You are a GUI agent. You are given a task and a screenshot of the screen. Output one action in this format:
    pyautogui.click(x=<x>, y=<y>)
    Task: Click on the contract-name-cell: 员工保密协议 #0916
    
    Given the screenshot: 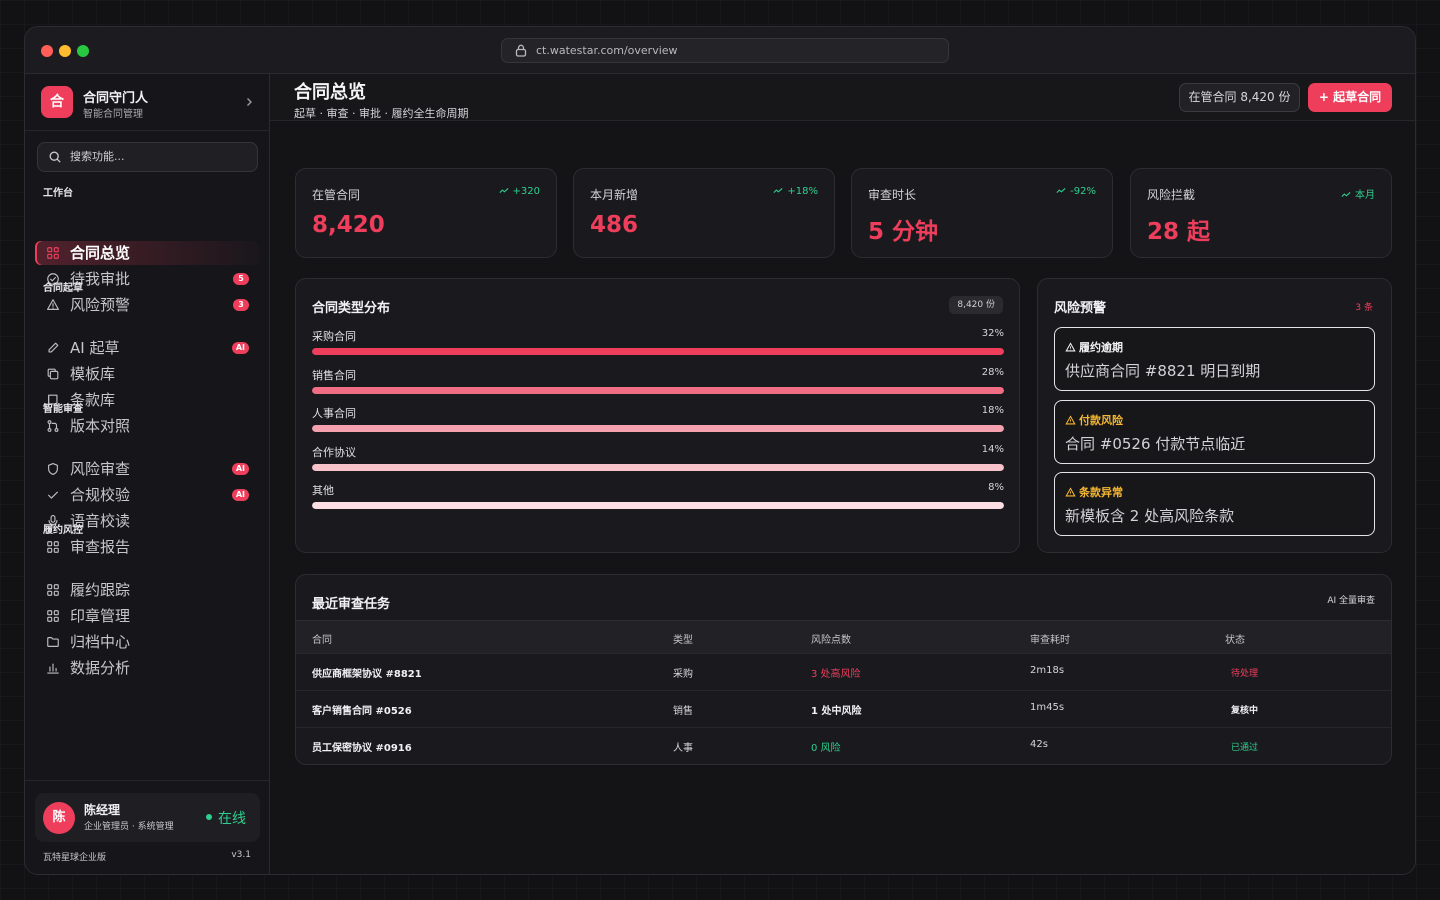 What is the action you would take?
    pyautogui.click(x=362, y=748)
    